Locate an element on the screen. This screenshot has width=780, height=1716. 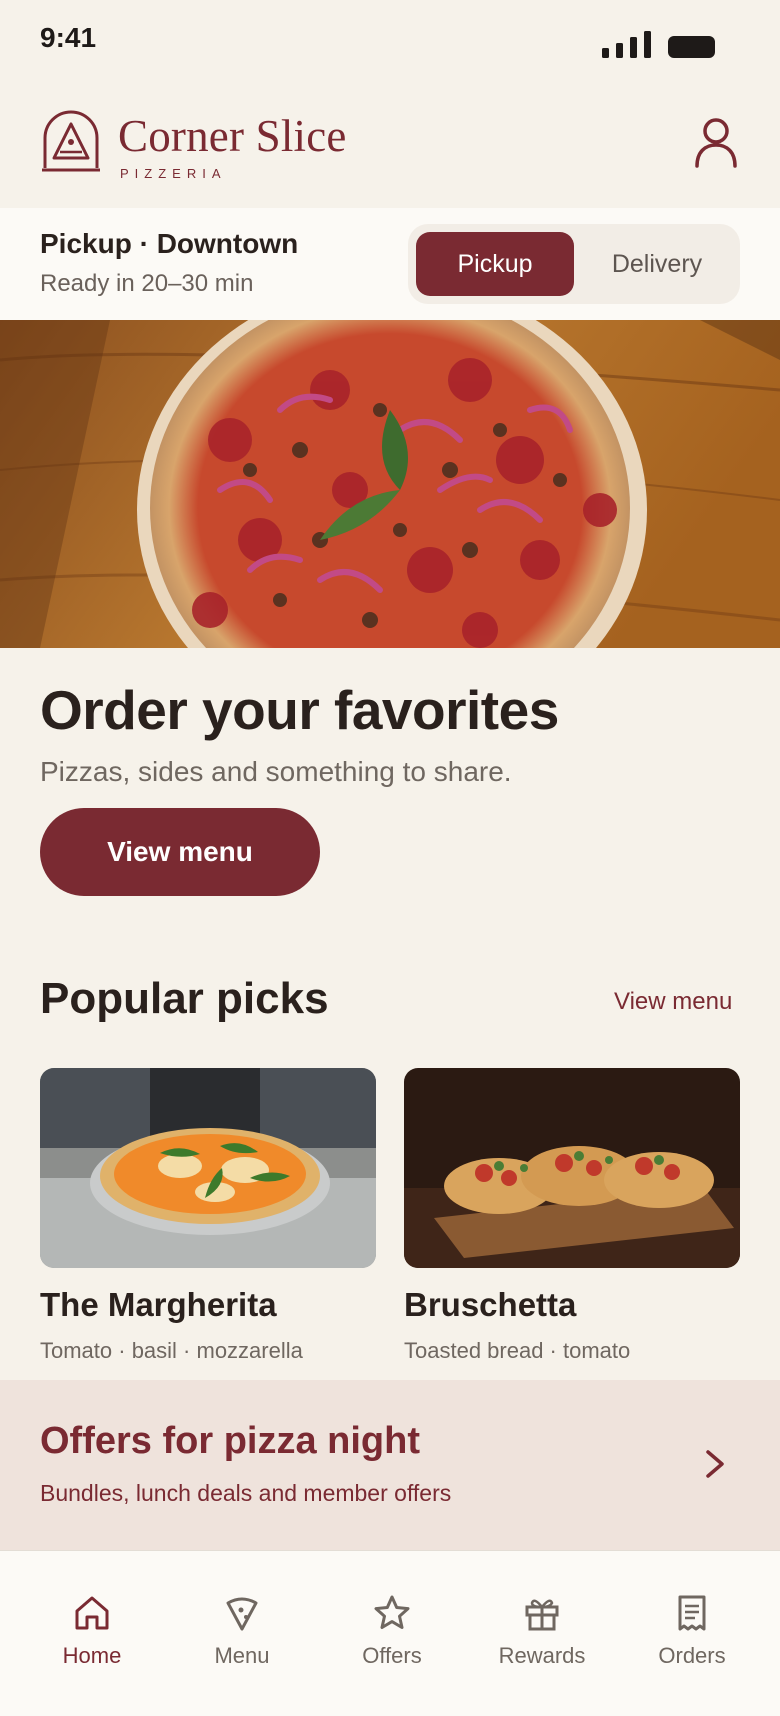
star-icon is located at coordinates (392, 1612).